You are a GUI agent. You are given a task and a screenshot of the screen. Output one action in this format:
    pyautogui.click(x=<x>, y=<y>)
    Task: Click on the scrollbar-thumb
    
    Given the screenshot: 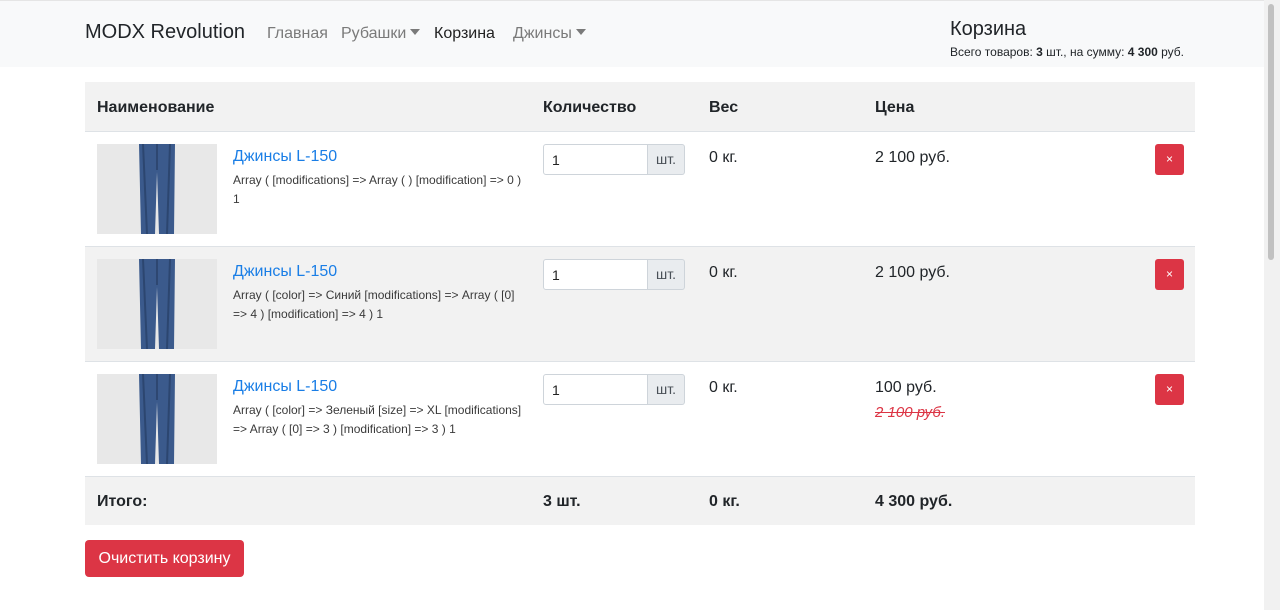 What is the action you would take?
    pyautogui.click(x=1271, y=132)
    